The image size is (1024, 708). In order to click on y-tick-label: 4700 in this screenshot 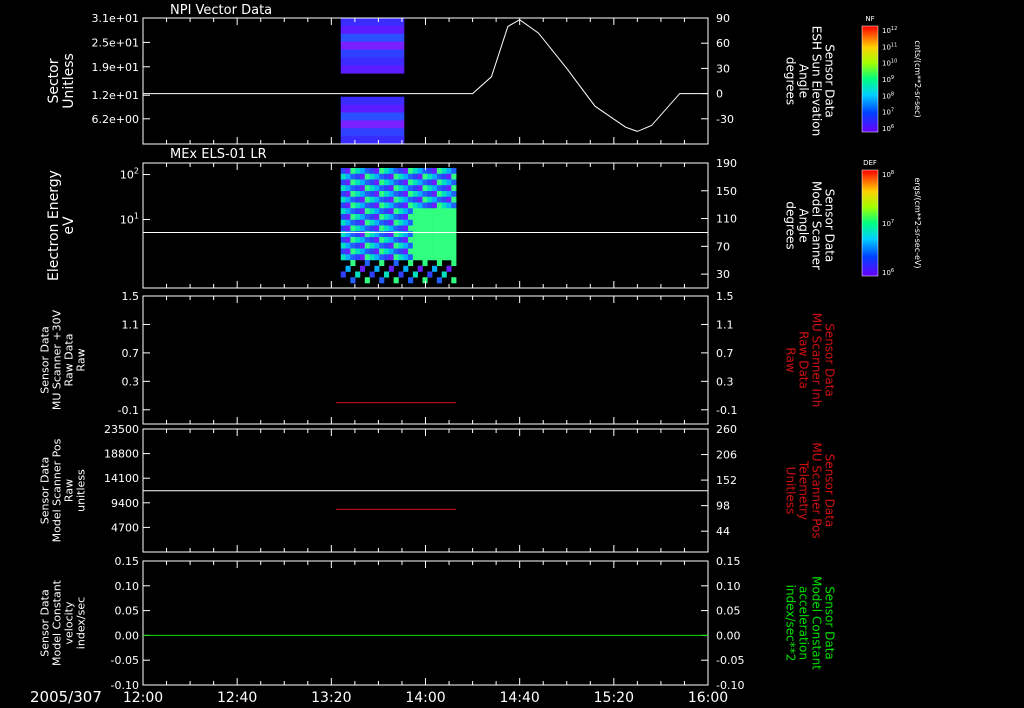, I will do `click(125, 527)`.